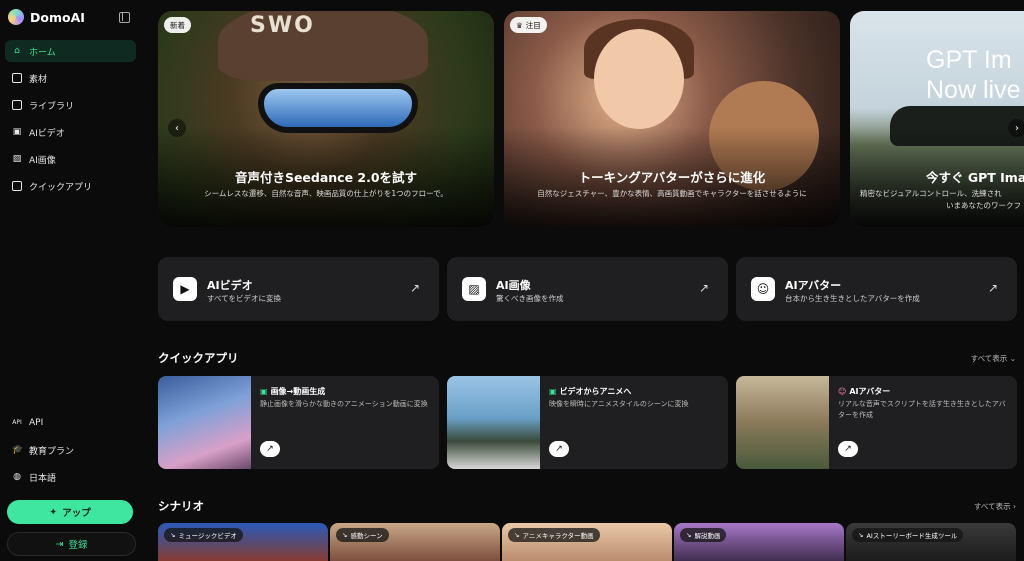 The width and height of the screenshot is (1024, 561). What do you see at coordinates (763, 289) in the screenshot?
I see `avatar-icon: ☺` at bounding box center [763, 289].